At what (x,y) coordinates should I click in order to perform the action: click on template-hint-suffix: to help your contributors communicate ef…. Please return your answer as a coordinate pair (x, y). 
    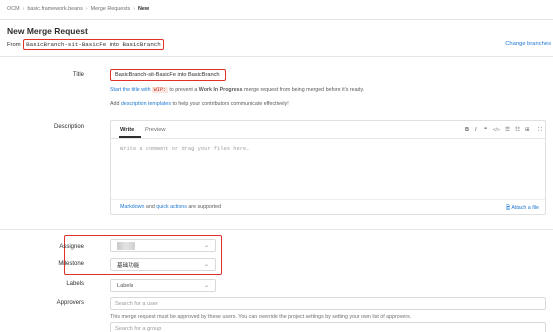
    Looking at the image, I should click on (230, 104).